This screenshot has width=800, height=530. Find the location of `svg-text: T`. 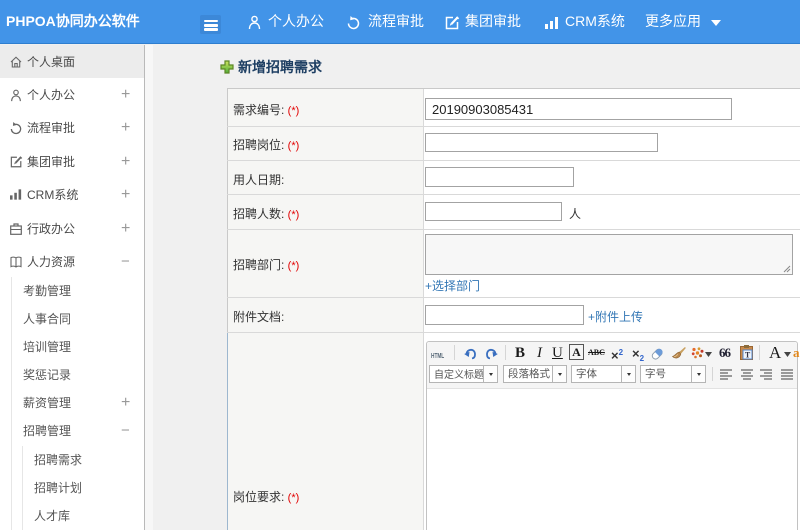

svg-text: T is located at coordinates (748, 355).